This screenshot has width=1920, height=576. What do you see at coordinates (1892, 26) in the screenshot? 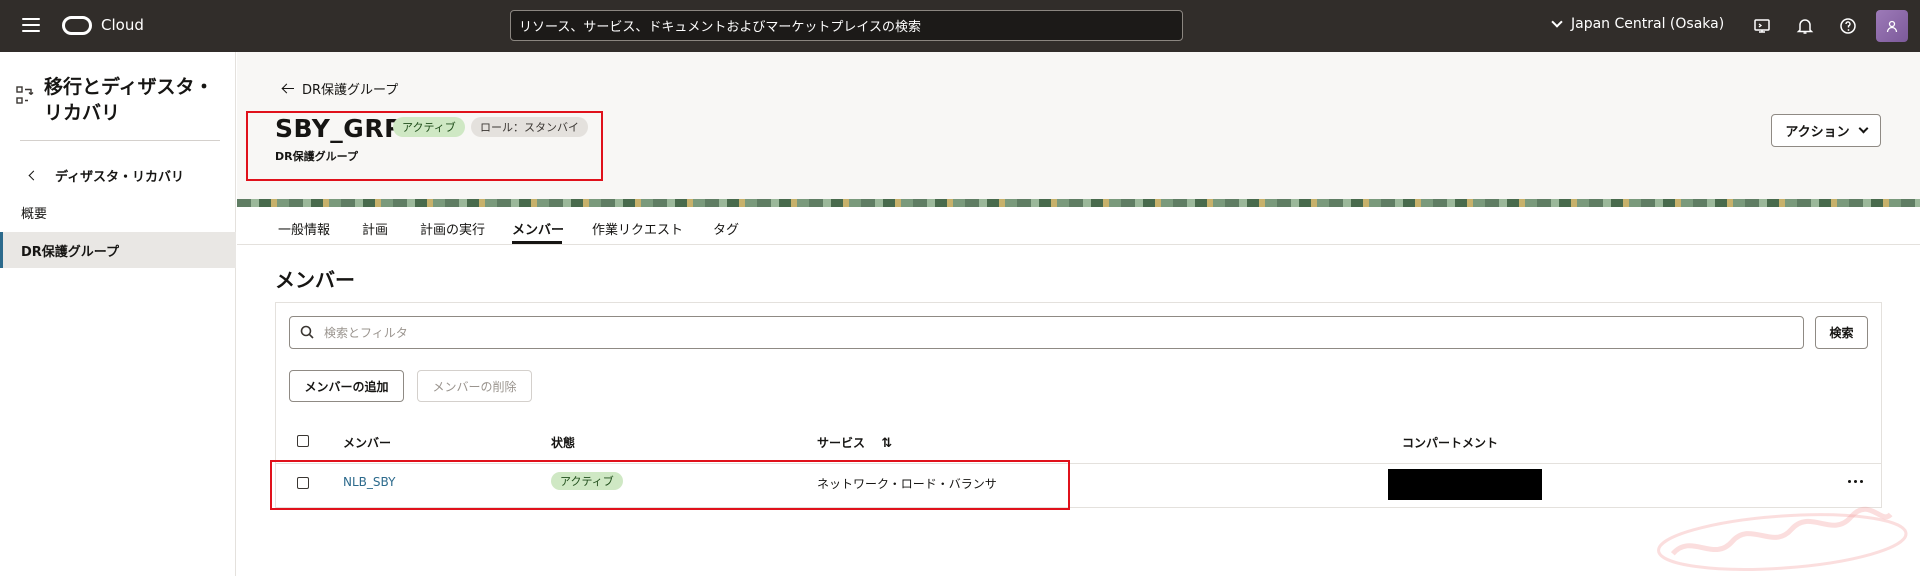
I see `user-avatar-icon` at bounding box center [1892, 26].